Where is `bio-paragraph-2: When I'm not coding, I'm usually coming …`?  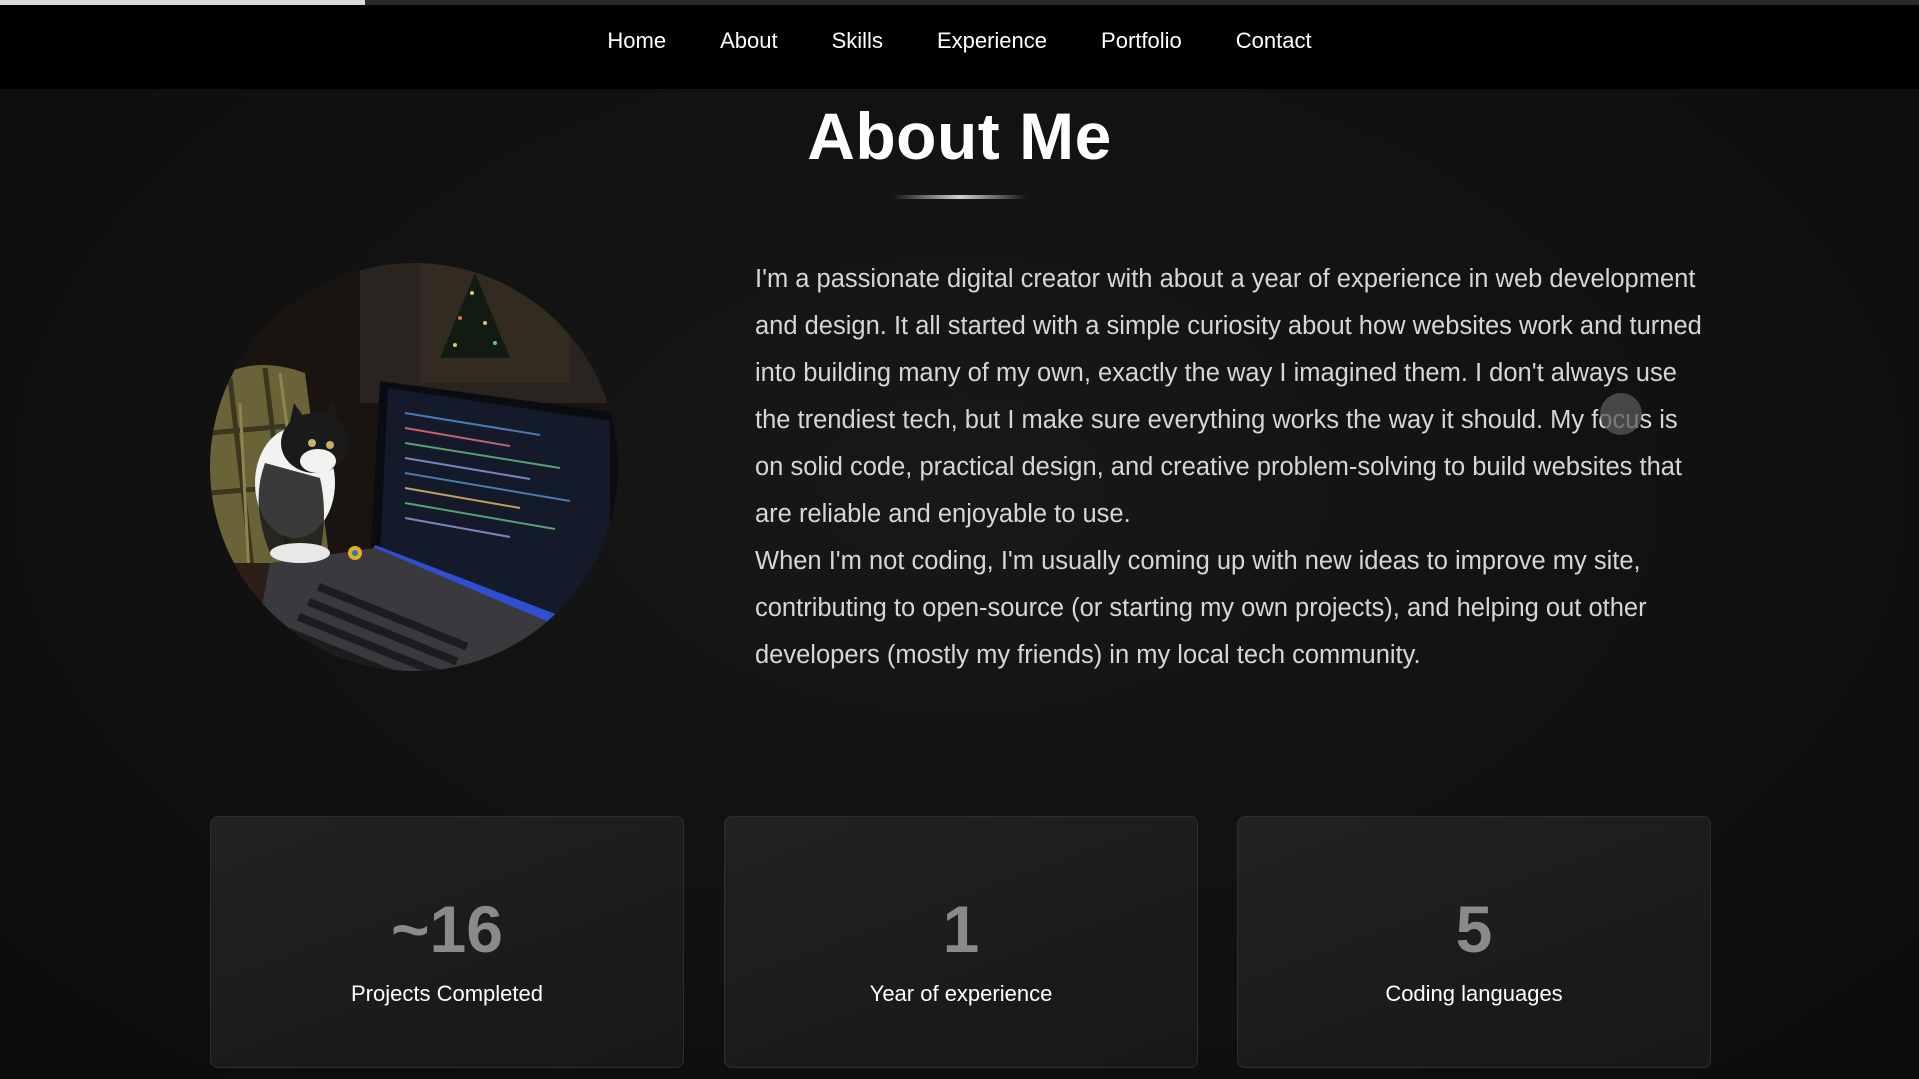 bio-paragraph-2: When I'm not coding, I'm usually coming … is located at coordinates (1201, 608).